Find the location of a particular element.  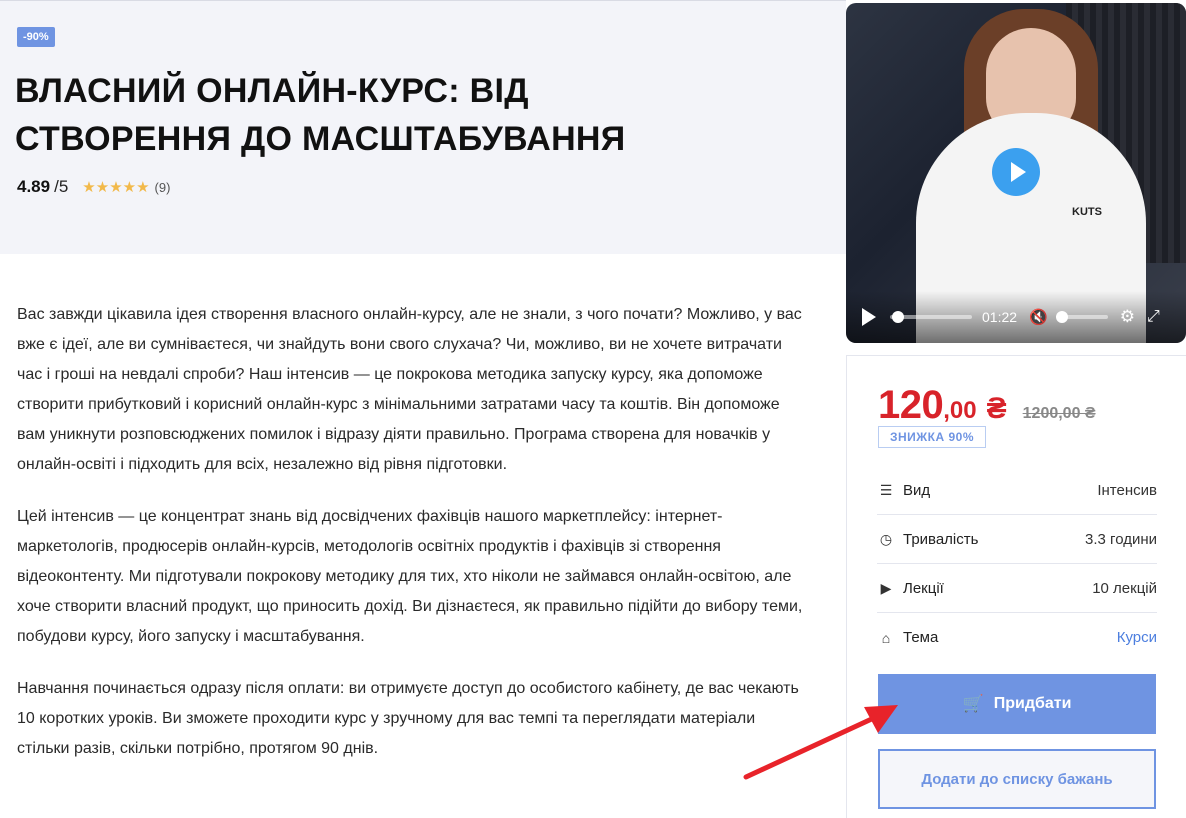

wishlist-button-label: Додати до списку бажань is located at coordinates (1017, 779).